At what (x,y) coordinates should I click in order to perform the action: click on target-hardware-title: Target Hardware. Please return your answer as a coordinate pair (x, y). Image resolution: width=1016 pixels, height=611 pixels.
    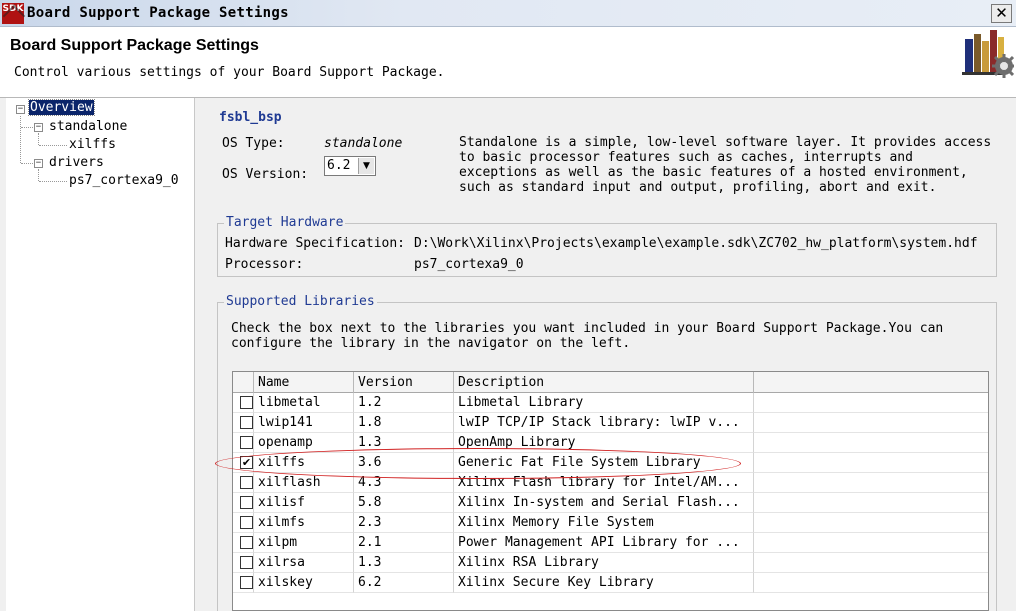
    Looking at the image, I should click on (285, 222).